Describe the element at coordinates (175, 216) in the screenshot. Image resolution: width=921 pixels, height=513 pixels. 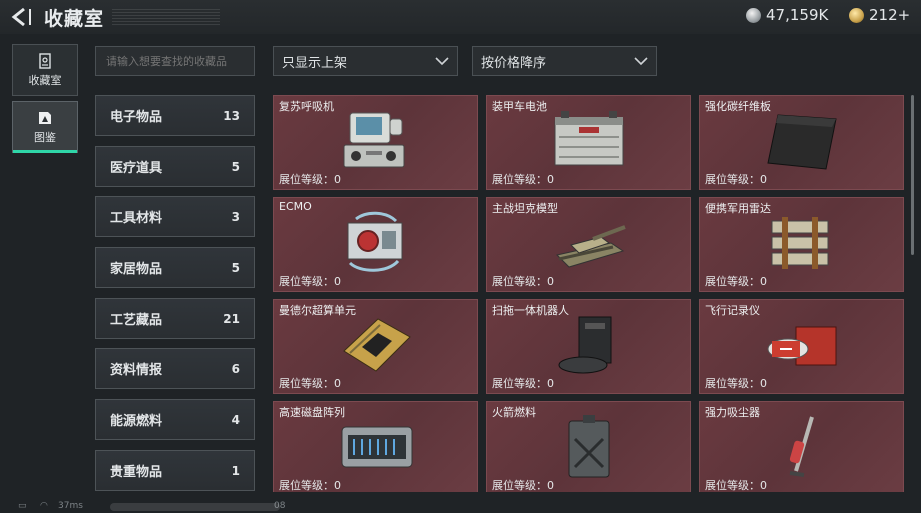
I see `category-tools: 工具材料 3` at that location.